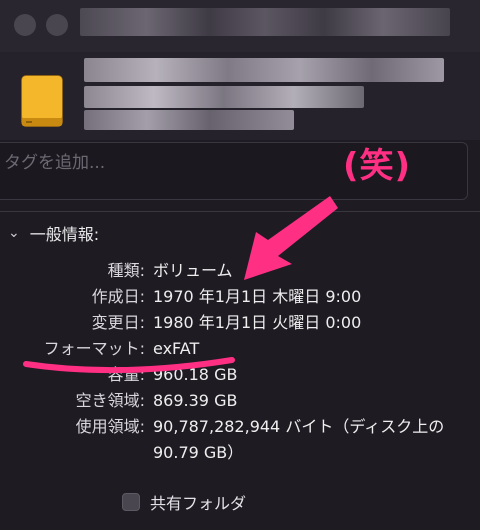 The width and height of the screenshot is (480, 530). What do you see at coordinates (291, 238) in the screenshot?
I see `annotation-arrow` at bounding box center [291, 238].